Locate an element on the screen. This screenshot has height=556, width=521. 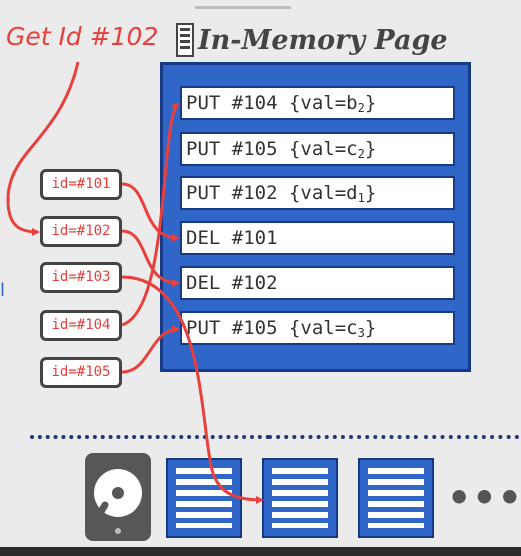
id-index-entry: id=#101 is located at coordinates (81, 184).